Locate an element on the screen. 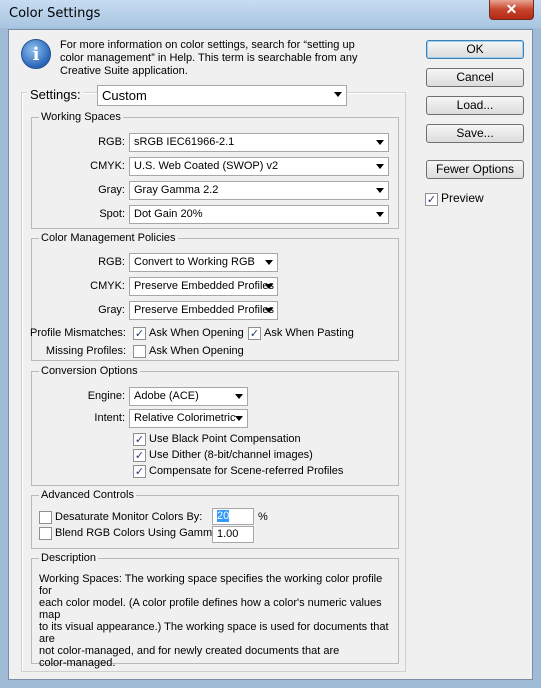  blend-gamma-value: 1.00 is located at coordinates (228, 534).